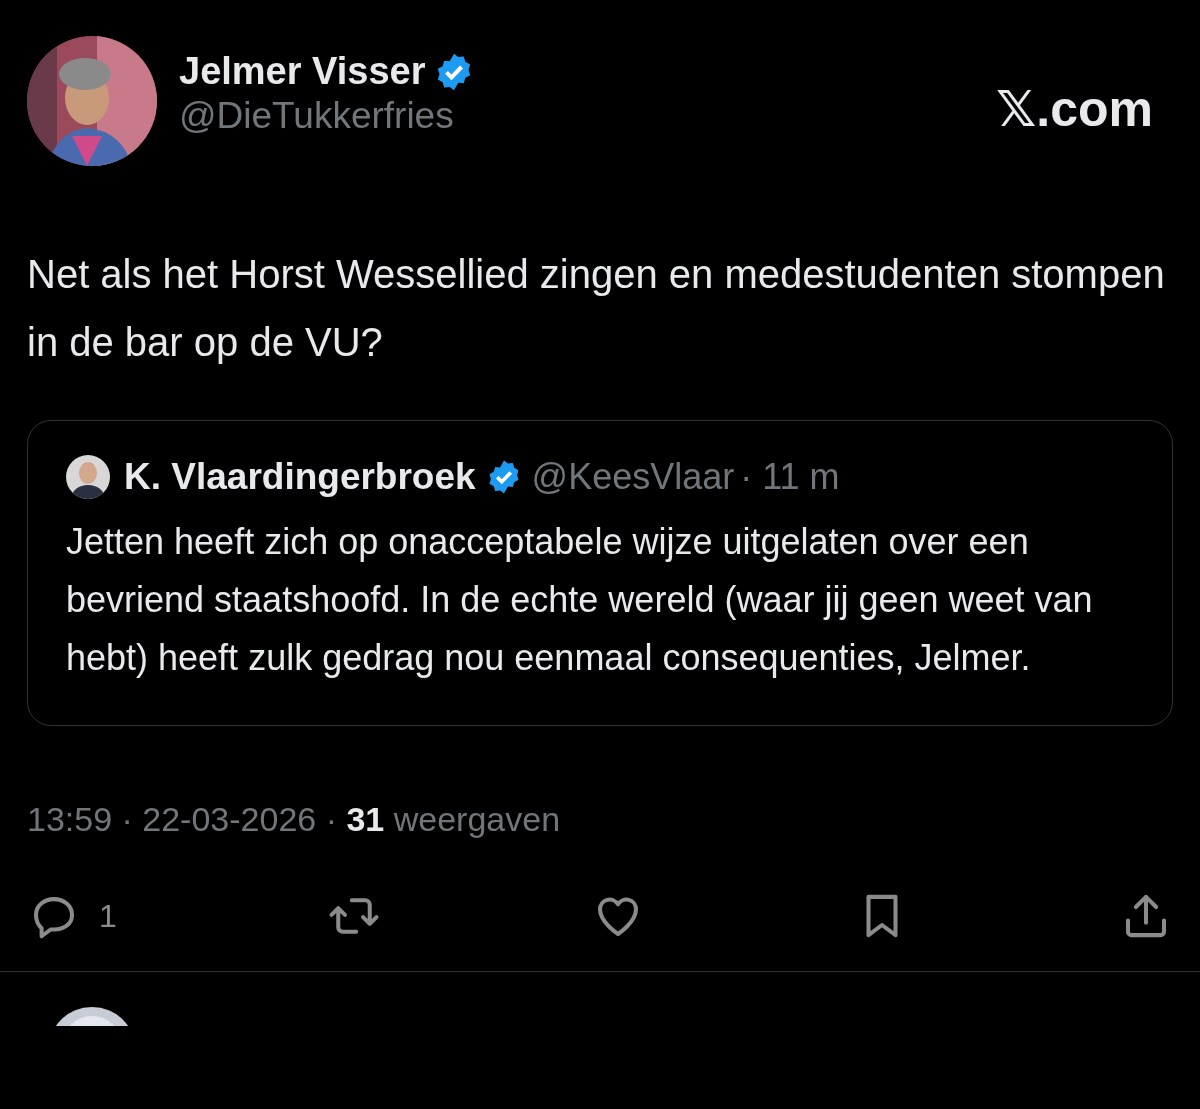 This screenshot has height=1109, width=1200. What do you see at coordinates (633, 477) in the screenshot?
I see `quoted-author-handle: @KeesVlaar` at bounding box center [633, 477].